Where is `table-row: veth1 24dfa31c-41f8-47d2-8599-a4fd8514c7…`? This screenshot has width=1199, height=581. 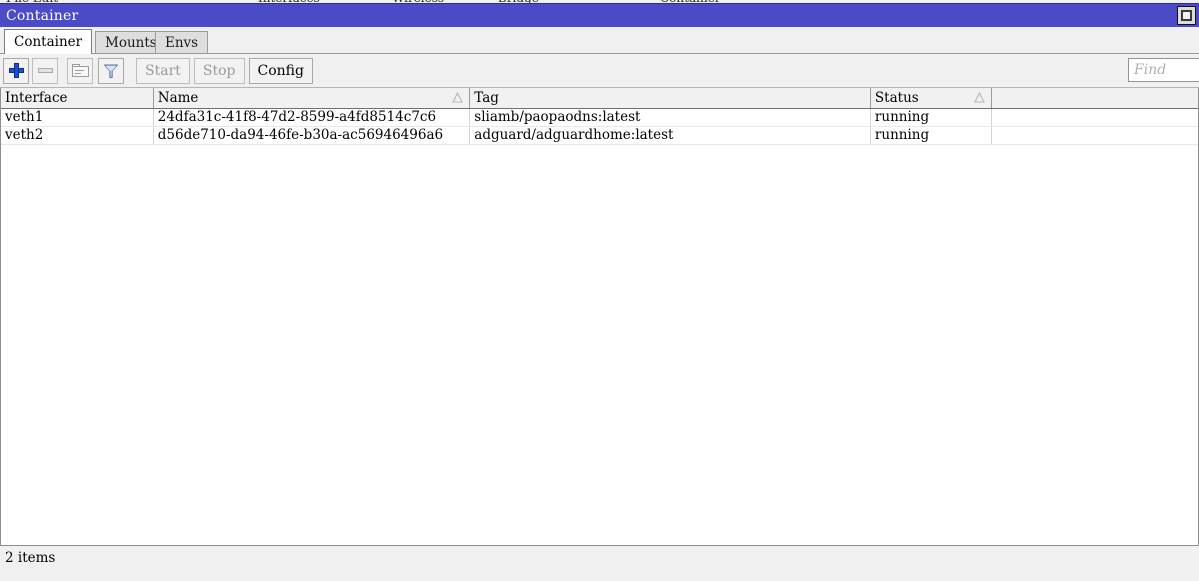 table-row: veth1 24dfa31c-41f8-47d2-8599-a4fd8514c7… is located at coordinates (599, 117).